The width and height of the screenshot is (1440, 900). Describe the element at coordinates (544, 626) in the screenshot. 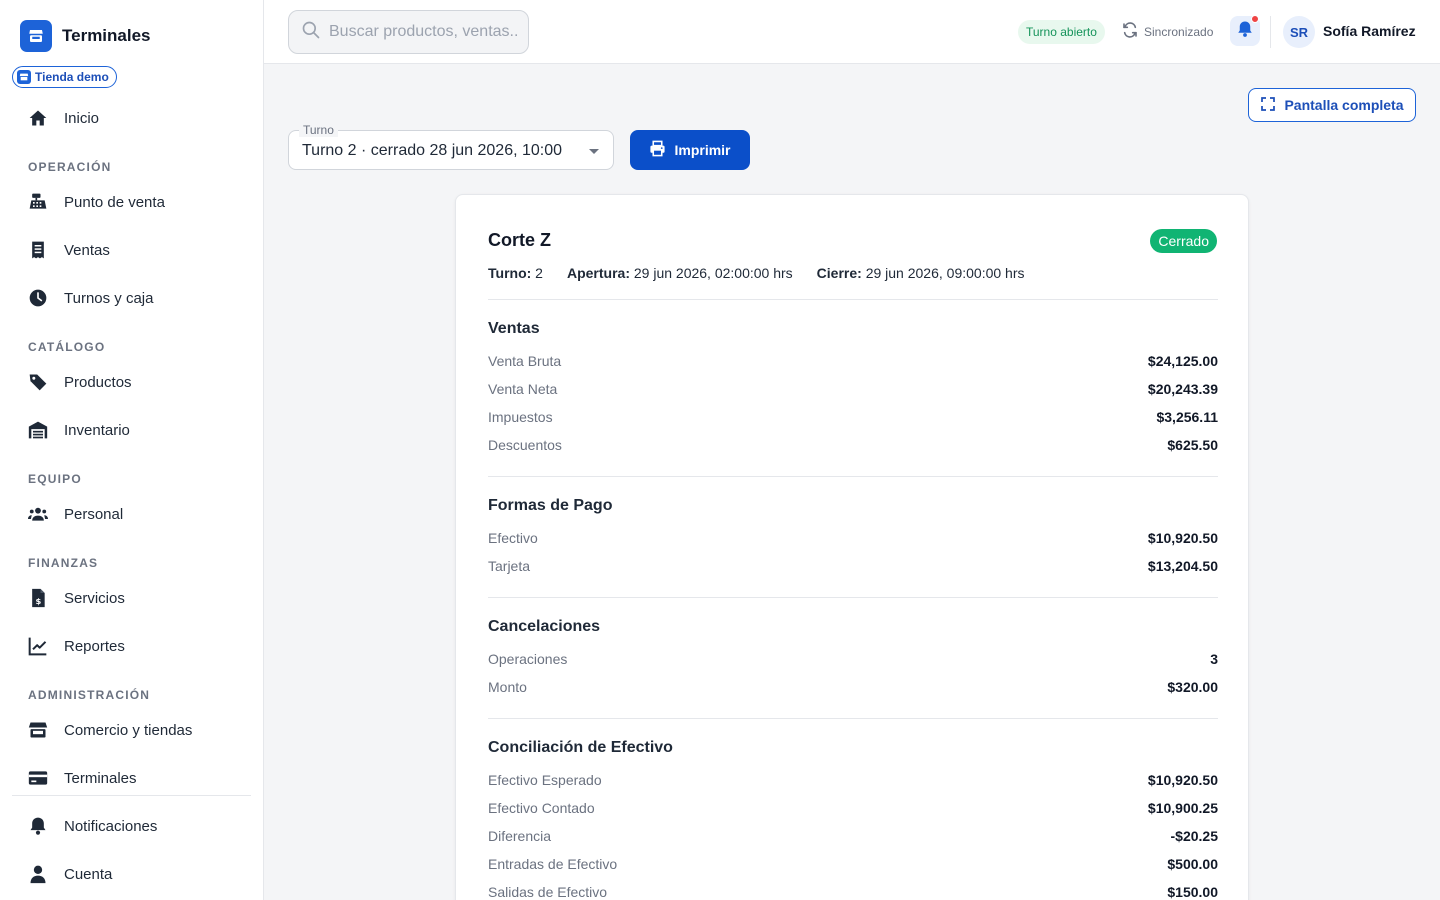

I see `section-title-cancelaciones: Cancelaciones` at that location.